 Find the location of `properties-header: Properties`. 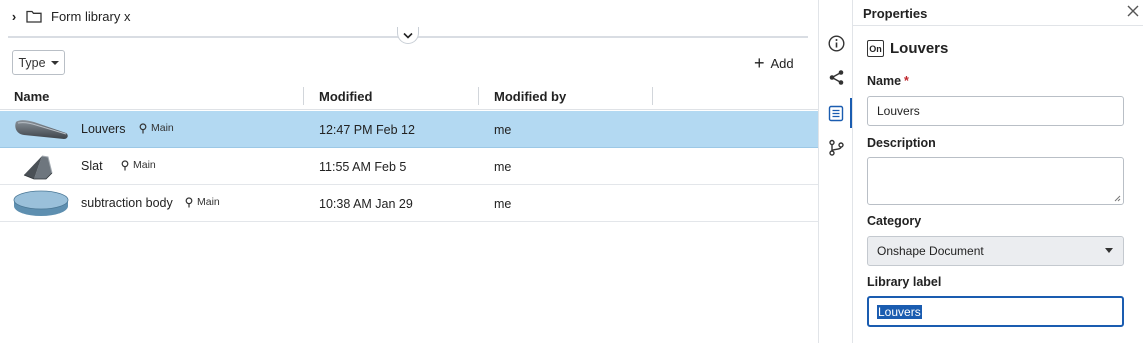

properties-header: Properties is located at coordinates (998, 13).